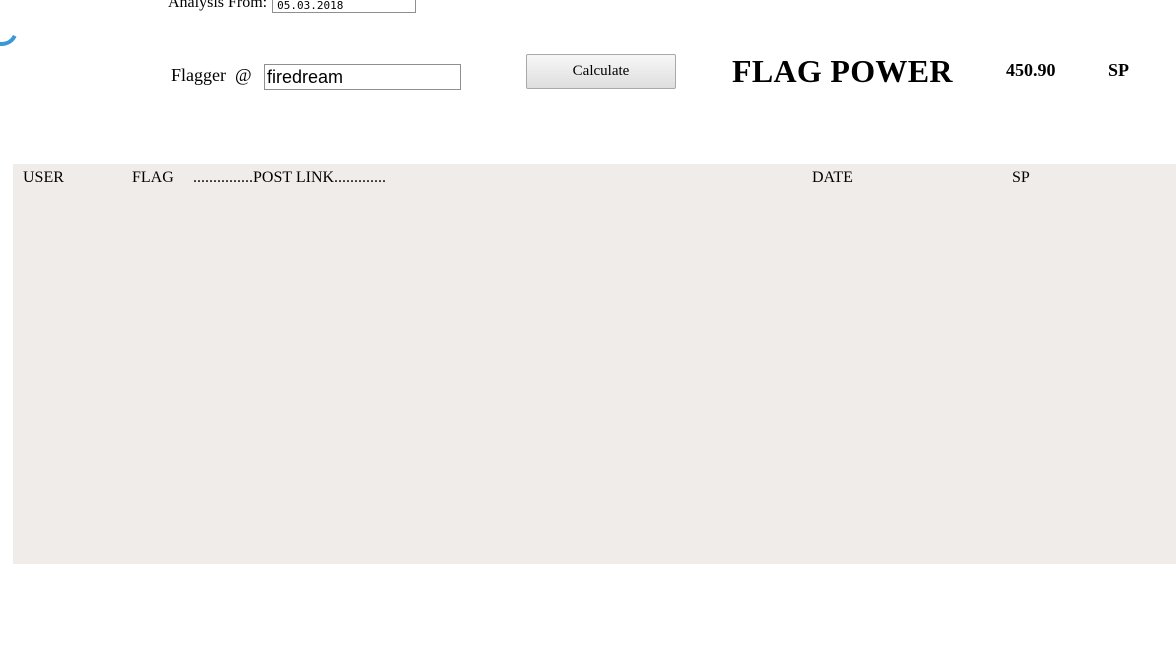 The image size is (1176, 660). I want to click on column-header-date: DATE, so click(832, 177).